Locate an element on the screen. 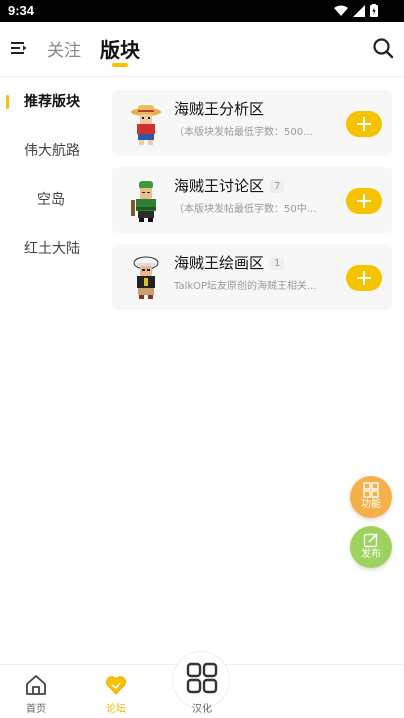 This screenshot has height=718, width=404. luffy-avatar is located at coordinates (146, 125).